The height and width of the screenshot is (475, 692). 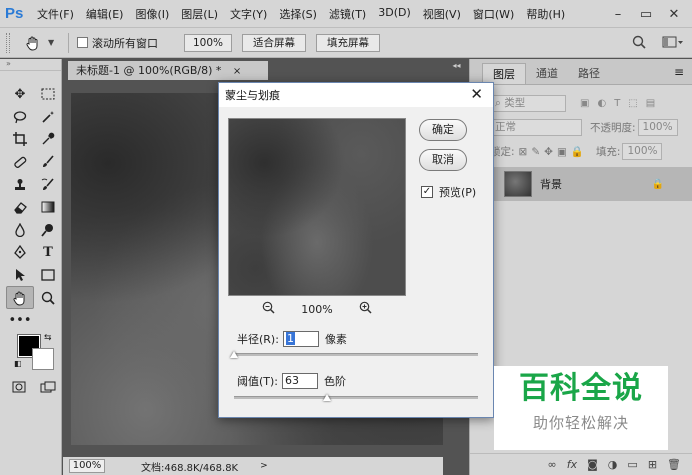 I want to click on image-filter-icon: ▣, so click(x=584, y=103).